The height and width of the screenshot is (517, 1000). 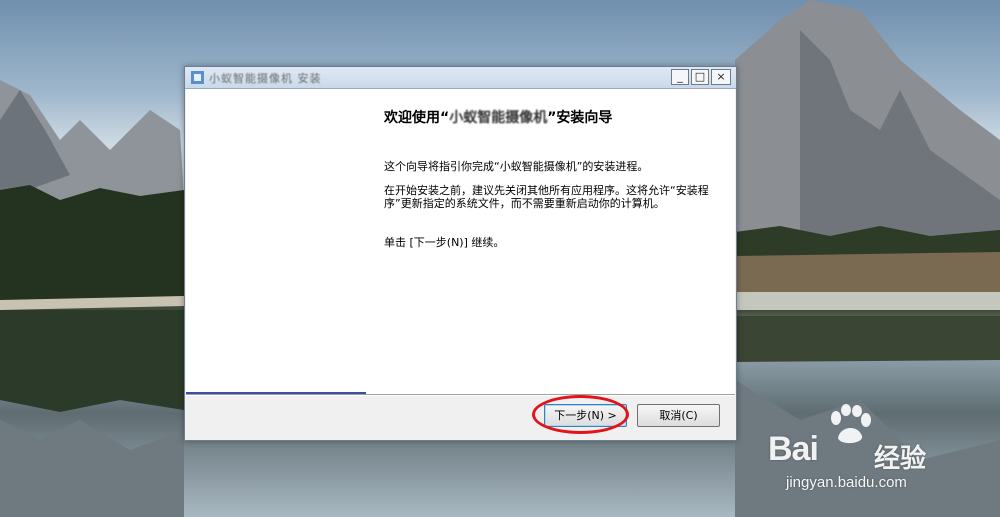 I want to click on divider-highlight, so click(x=460, y=395).